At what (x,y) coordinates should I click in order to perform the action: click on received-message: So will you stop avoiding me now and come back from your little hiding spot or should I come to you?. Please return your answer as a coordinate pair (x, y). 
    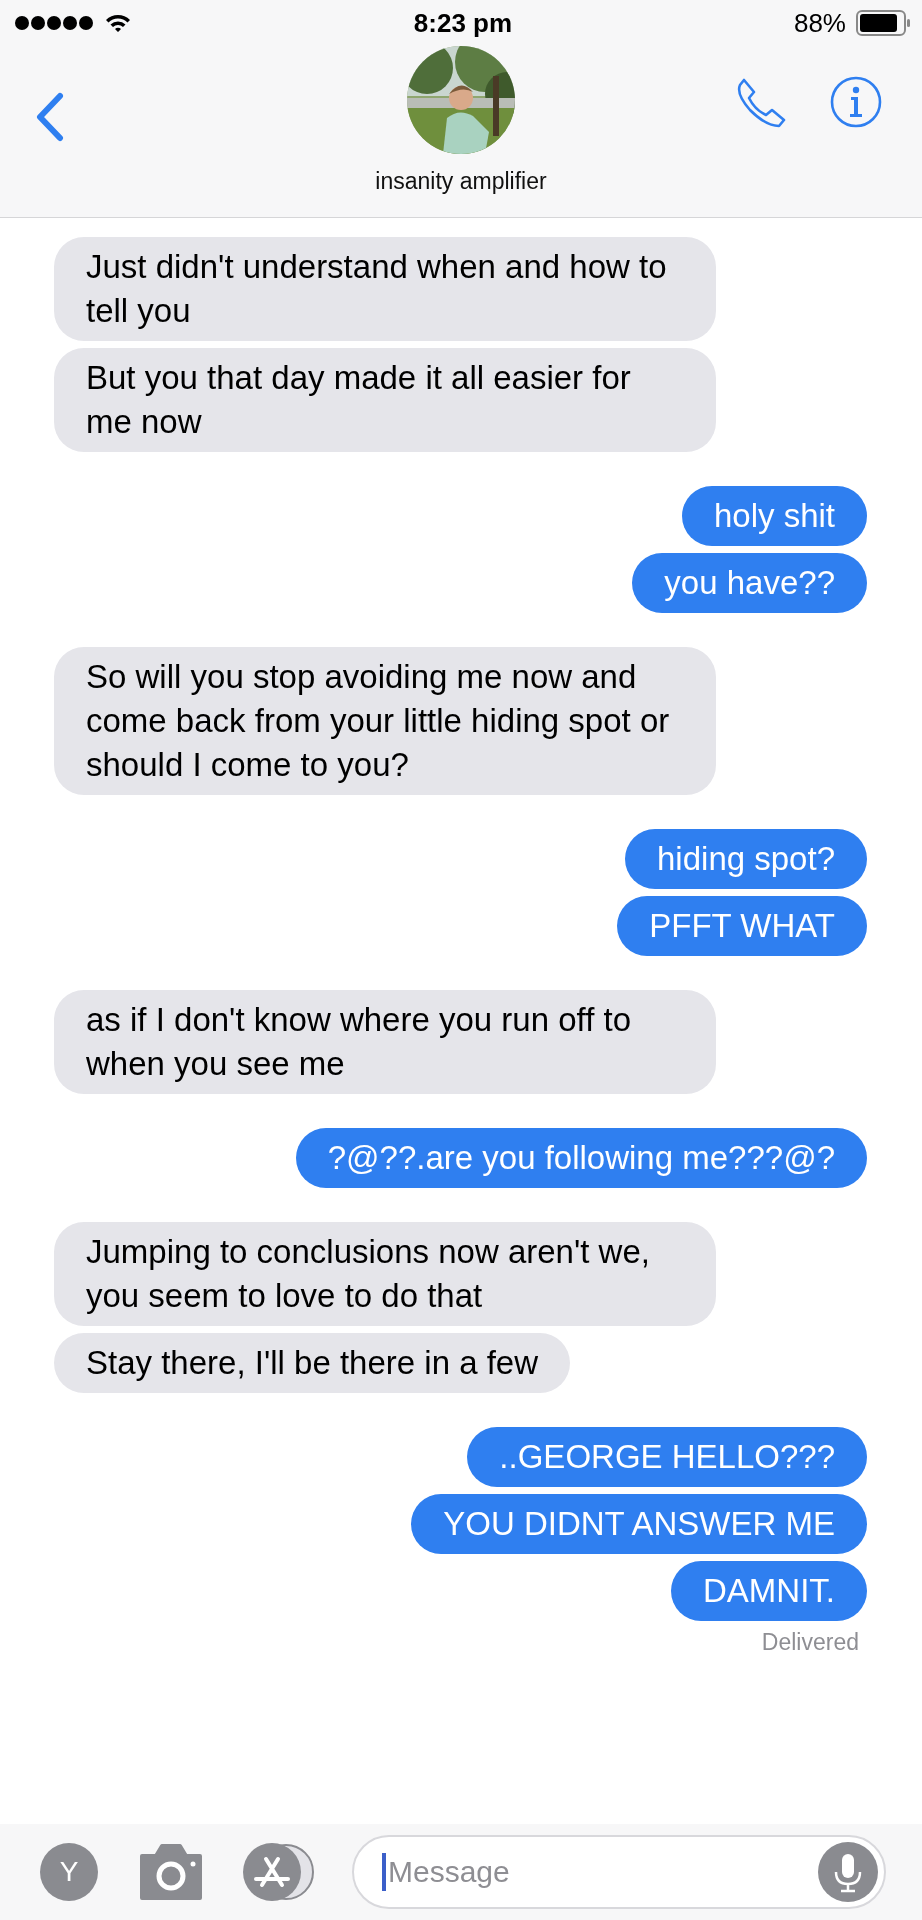
    Looking at the image, I should click on (385, 721).